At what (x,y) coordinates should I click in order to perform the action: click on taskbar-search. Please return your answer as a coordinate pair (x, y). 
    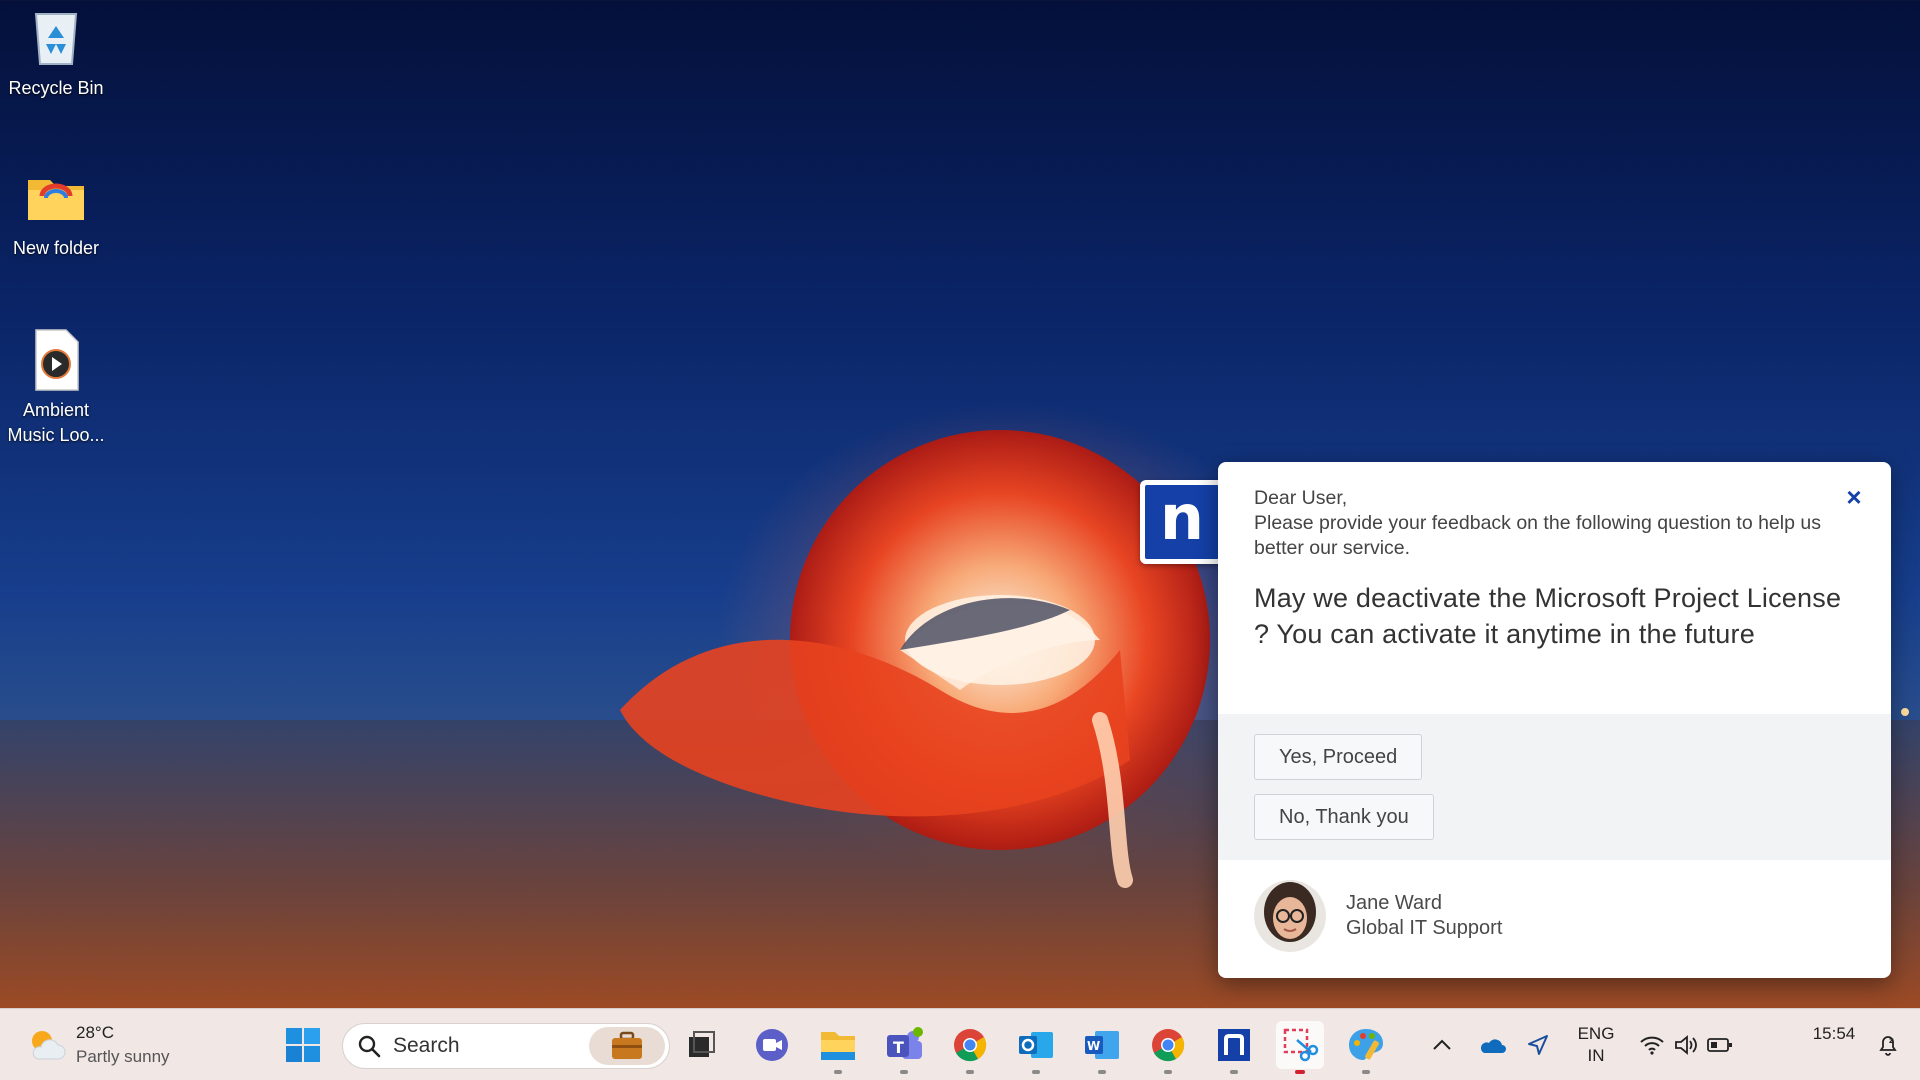
    Looking at the image, I should click on (506, 1046).